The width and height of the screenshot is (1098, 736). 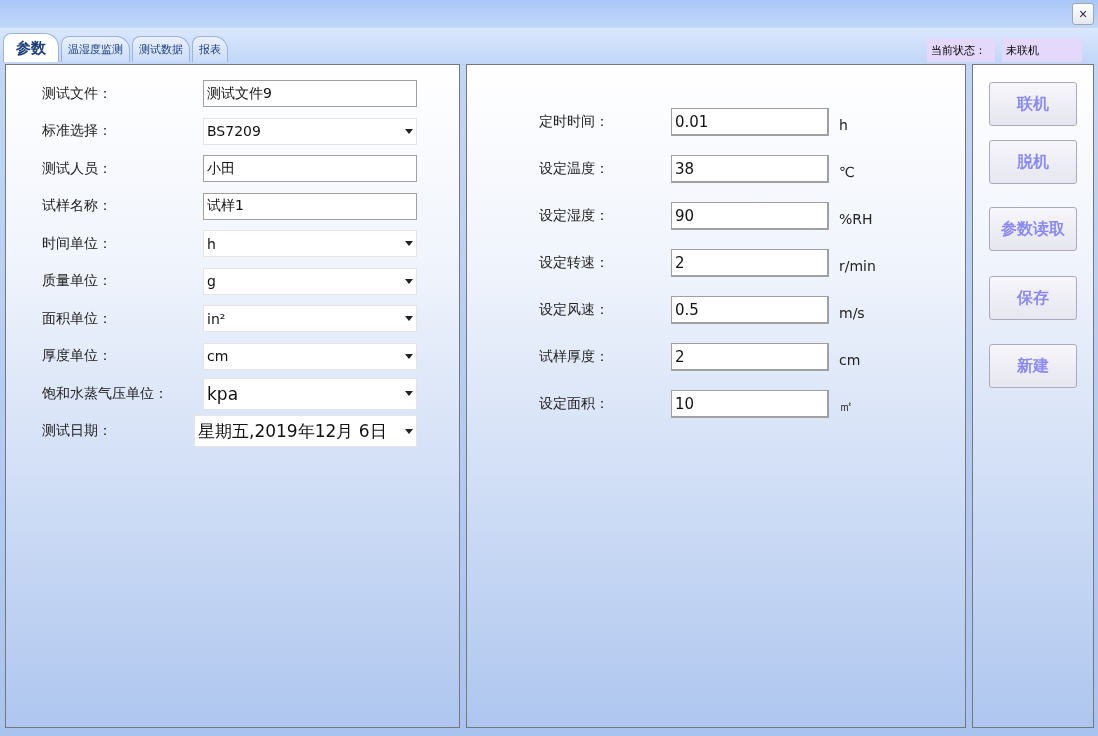 I want to click on unit-label: cm, so click(x=850, y=360).